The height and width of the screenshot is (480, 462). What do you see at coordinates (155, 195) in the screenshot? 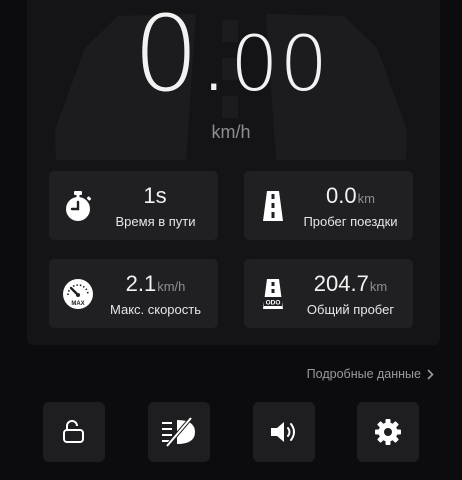
I see `stat-value: 1s` at bounding box center [155, 195].